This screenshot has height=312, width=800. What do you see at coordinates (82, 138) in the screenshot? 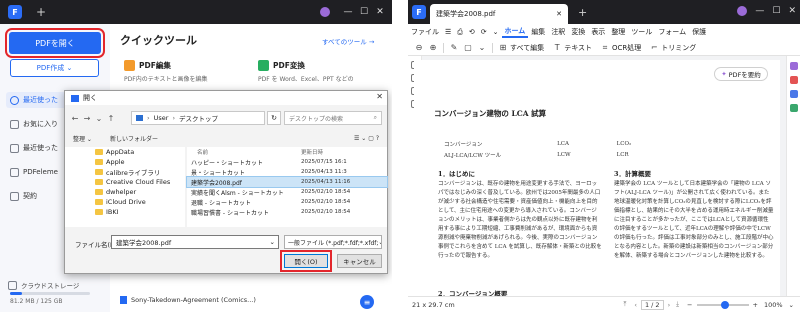
I see `organize-button: 整理 ⌄` at bounding box center [82, 138].